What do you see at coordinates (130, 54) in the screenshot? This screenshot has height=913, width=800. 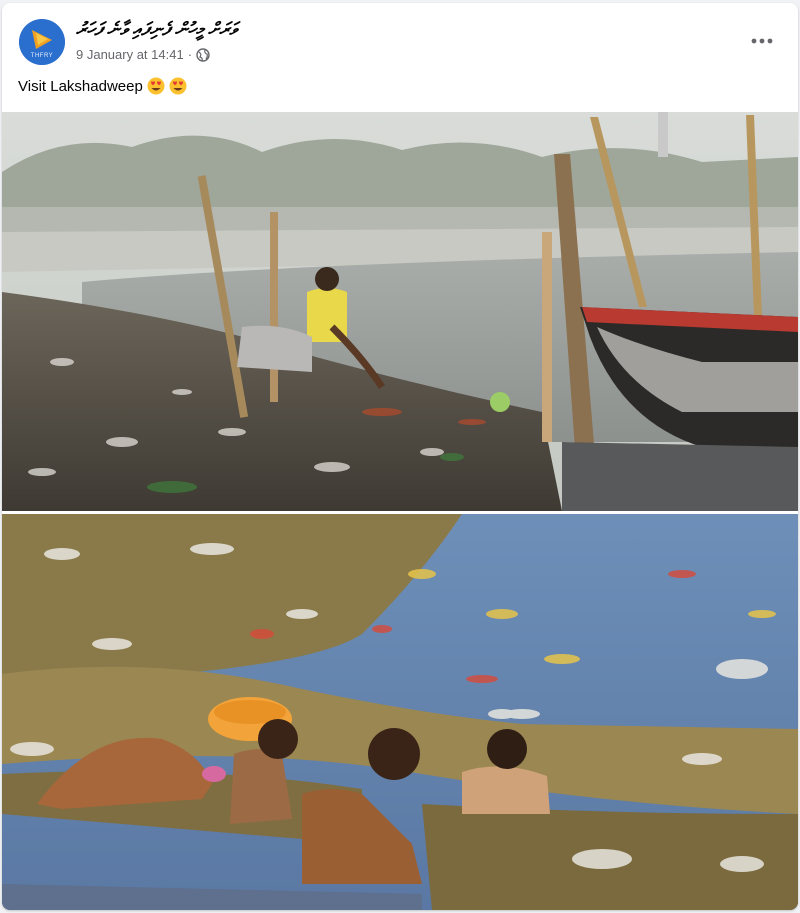 I see `post-timestamp: 9 January at 14:41` at bounding box center [130, 54].